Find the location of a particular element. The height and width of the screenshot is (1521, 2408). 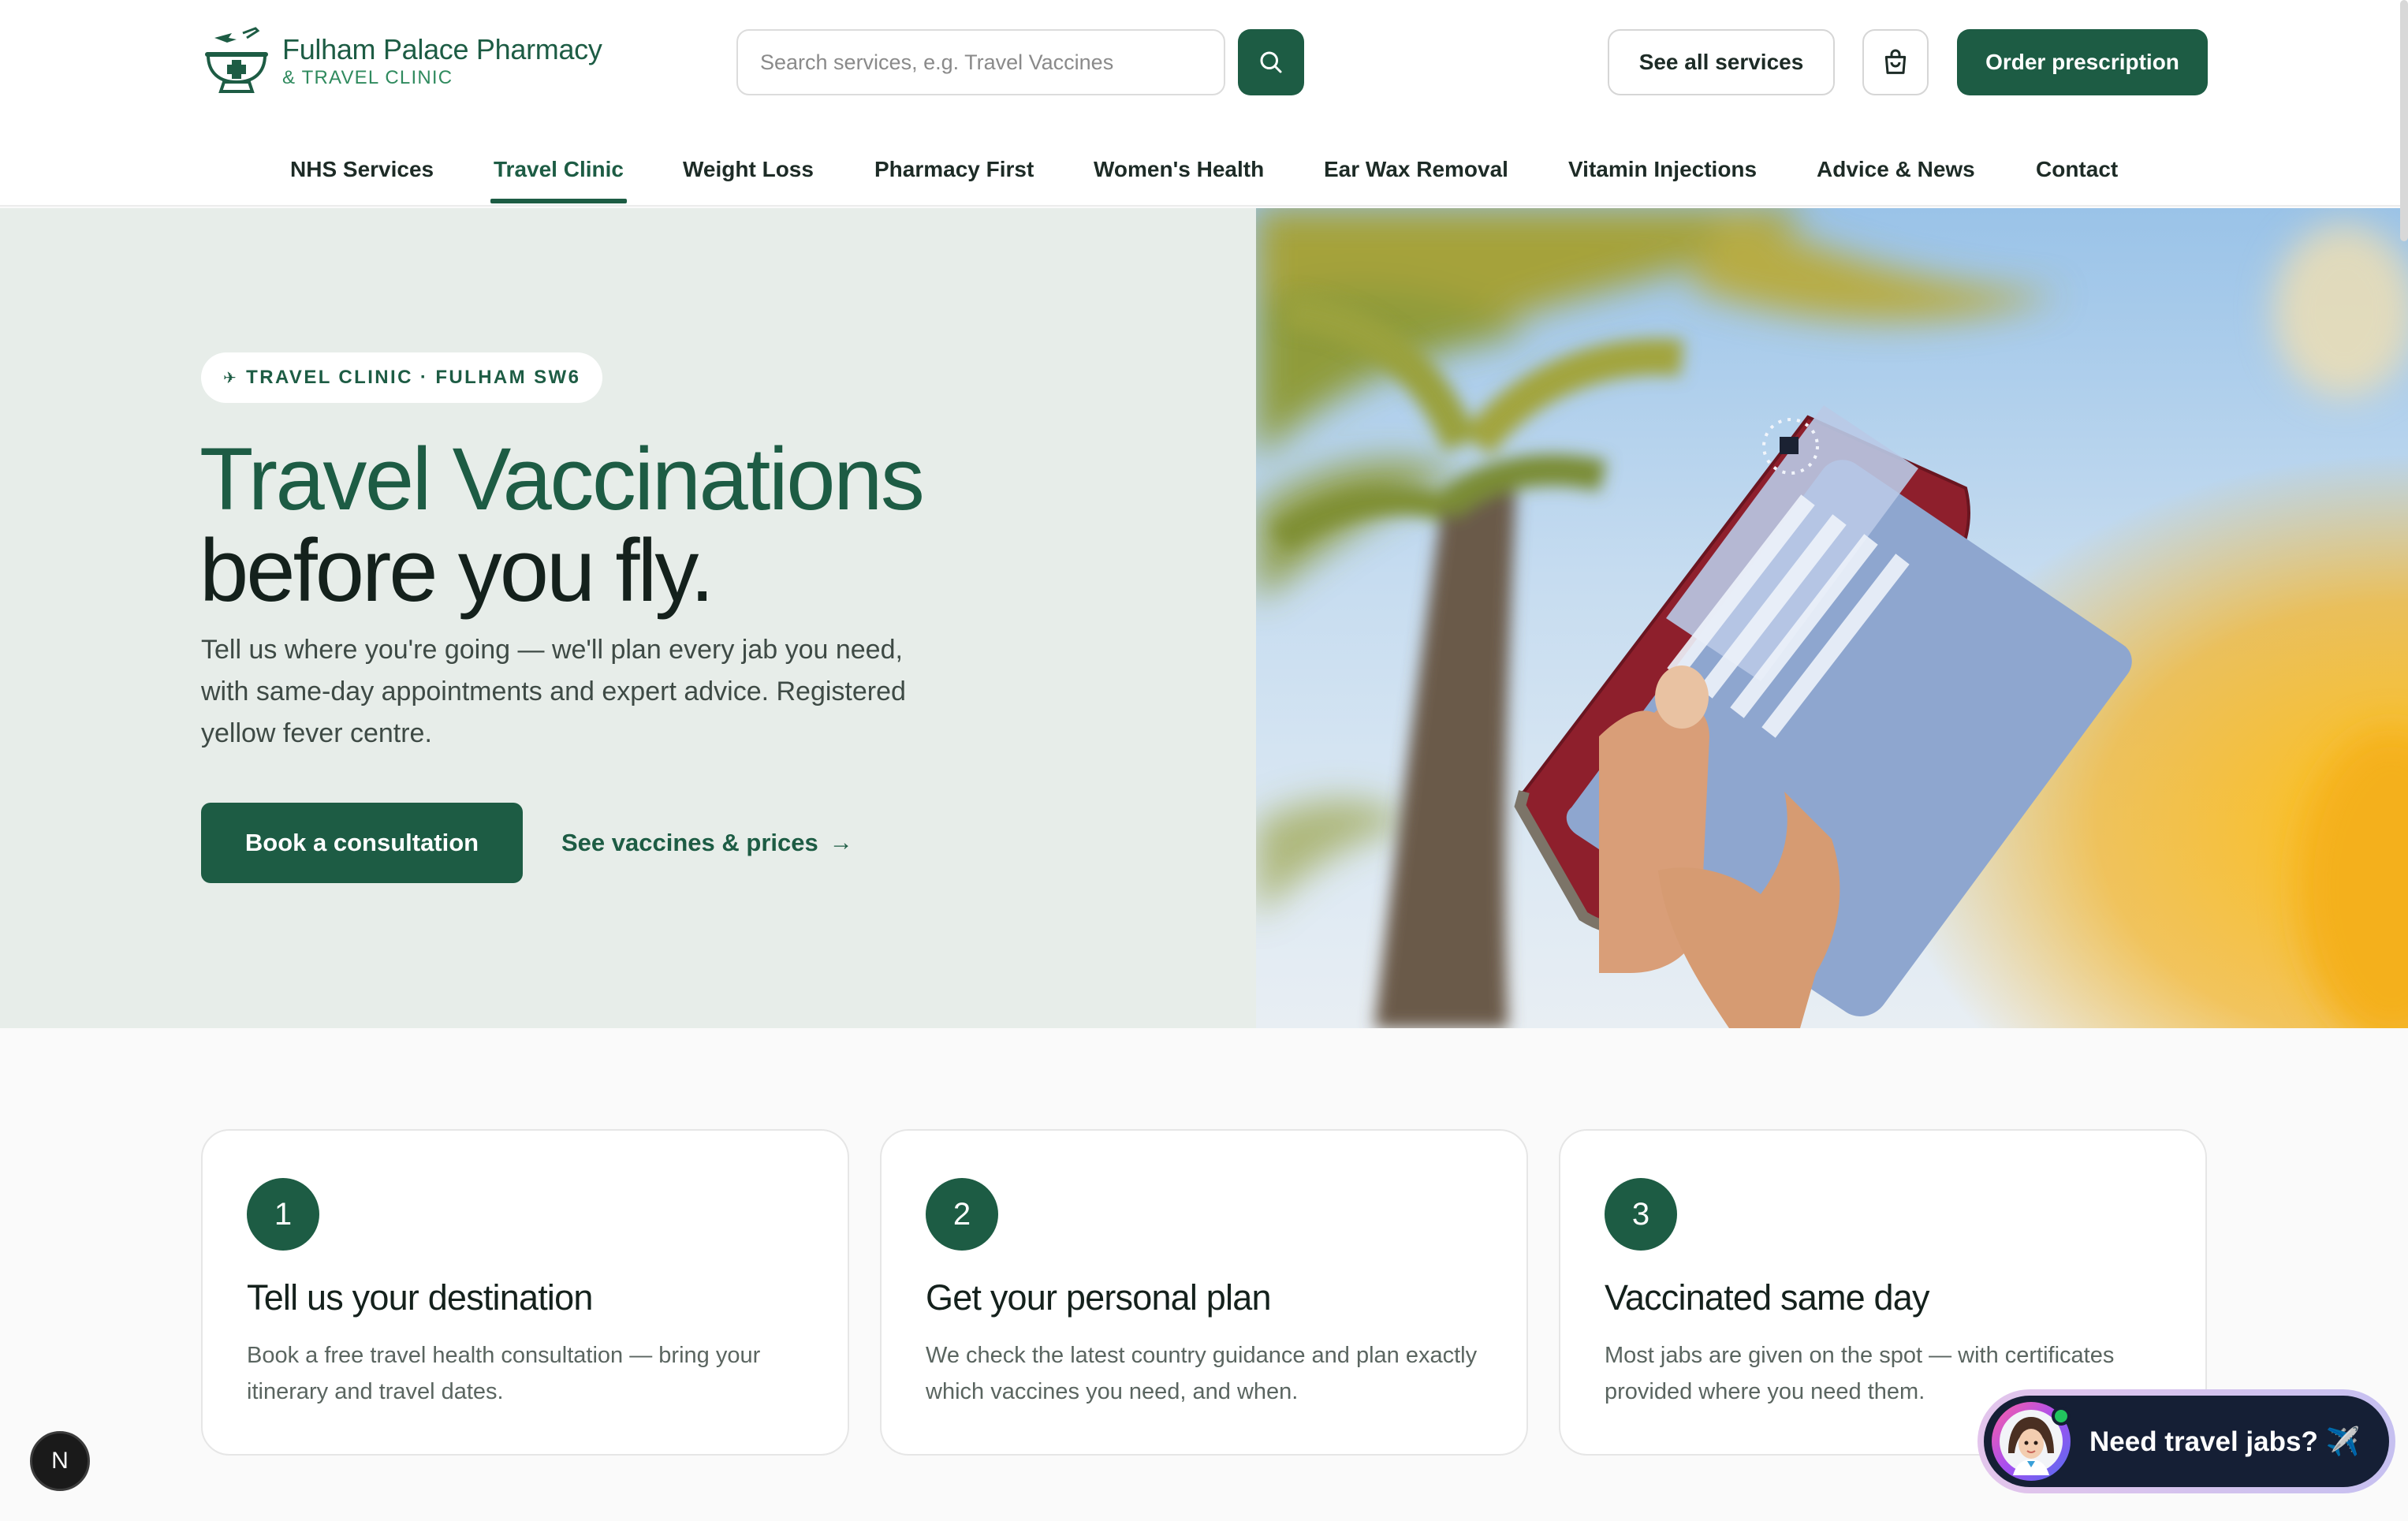

search-input is located at coordinates (981, 62).